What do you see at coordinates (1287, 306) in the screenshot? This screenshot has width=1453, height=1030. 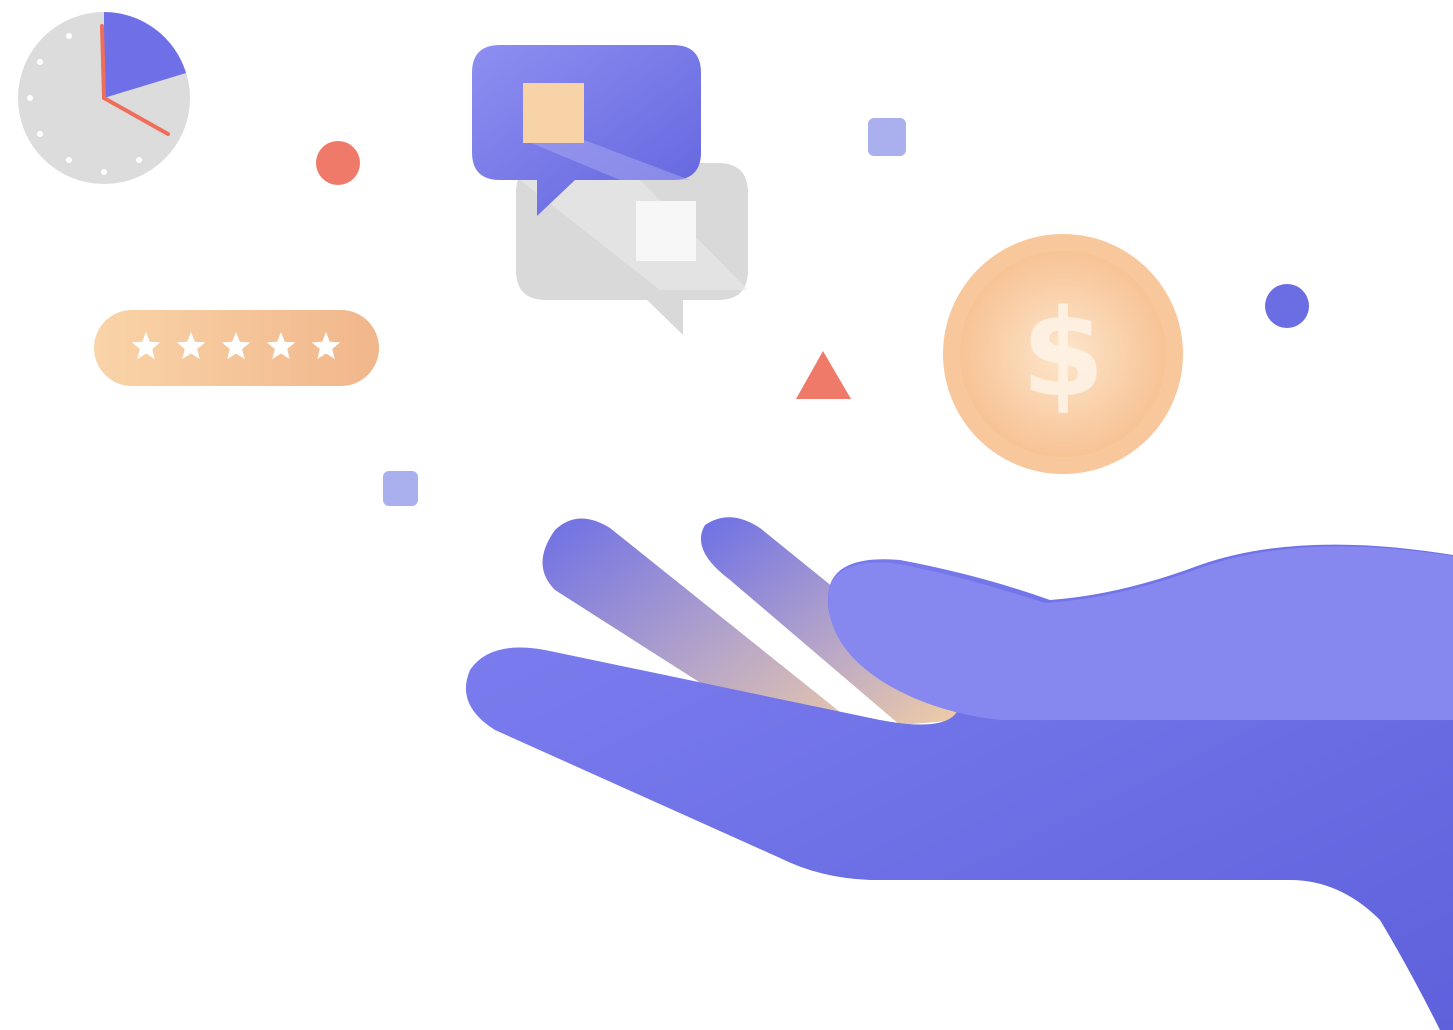 I see `indigo-dot-icon` at bounding box center [1287, 306].